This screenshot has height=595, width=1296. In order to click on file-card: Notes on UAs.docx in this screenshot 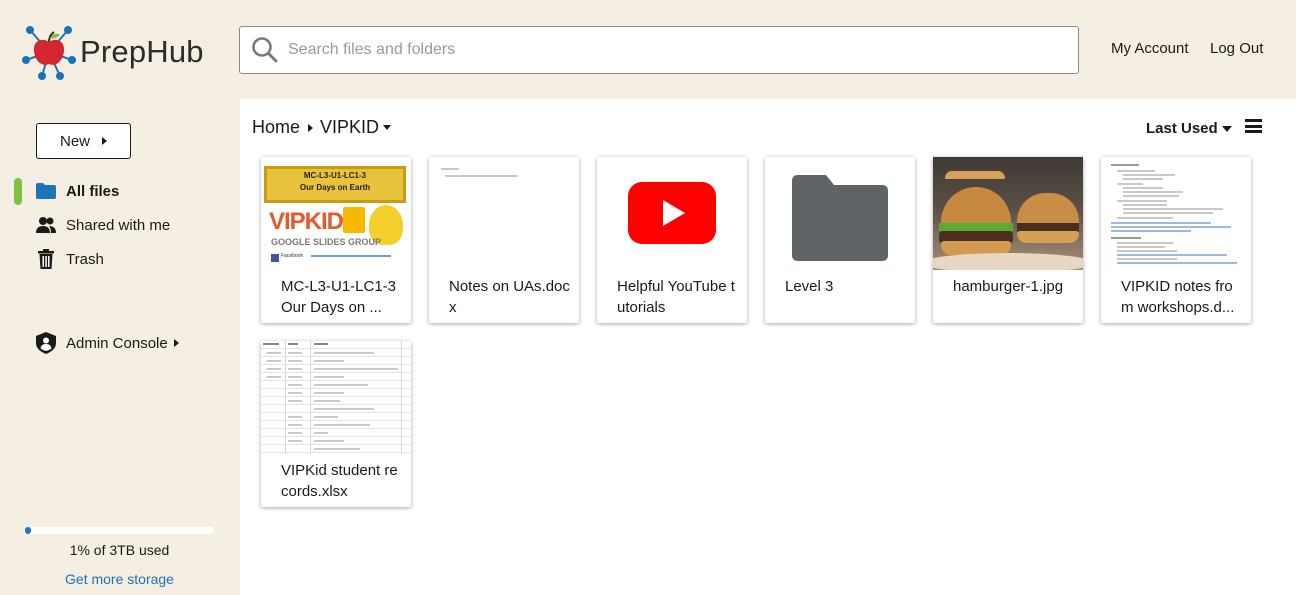, I will do `click(504, 240)`.